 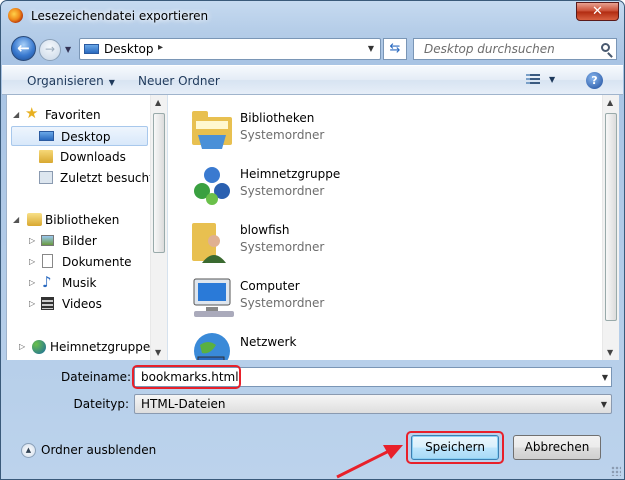 I want to click on back-arrow-icon: ←, so click(x=23, y=48).